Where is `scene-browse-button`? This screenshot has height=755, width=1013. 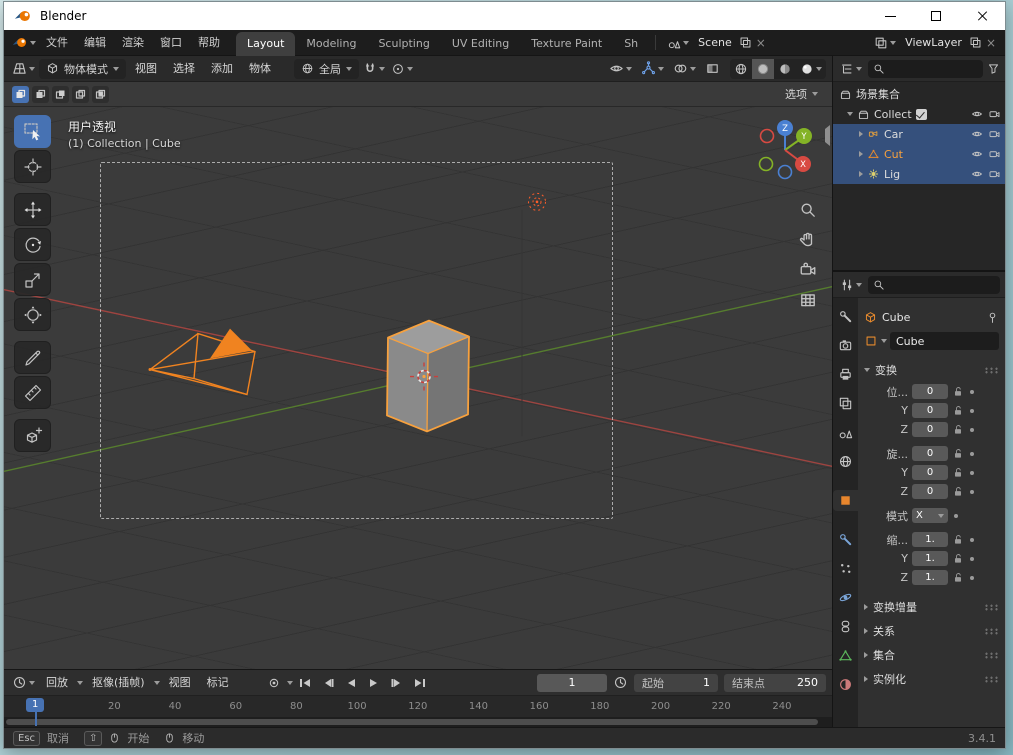 scene-browse-button is located at coordinates (678, 43).